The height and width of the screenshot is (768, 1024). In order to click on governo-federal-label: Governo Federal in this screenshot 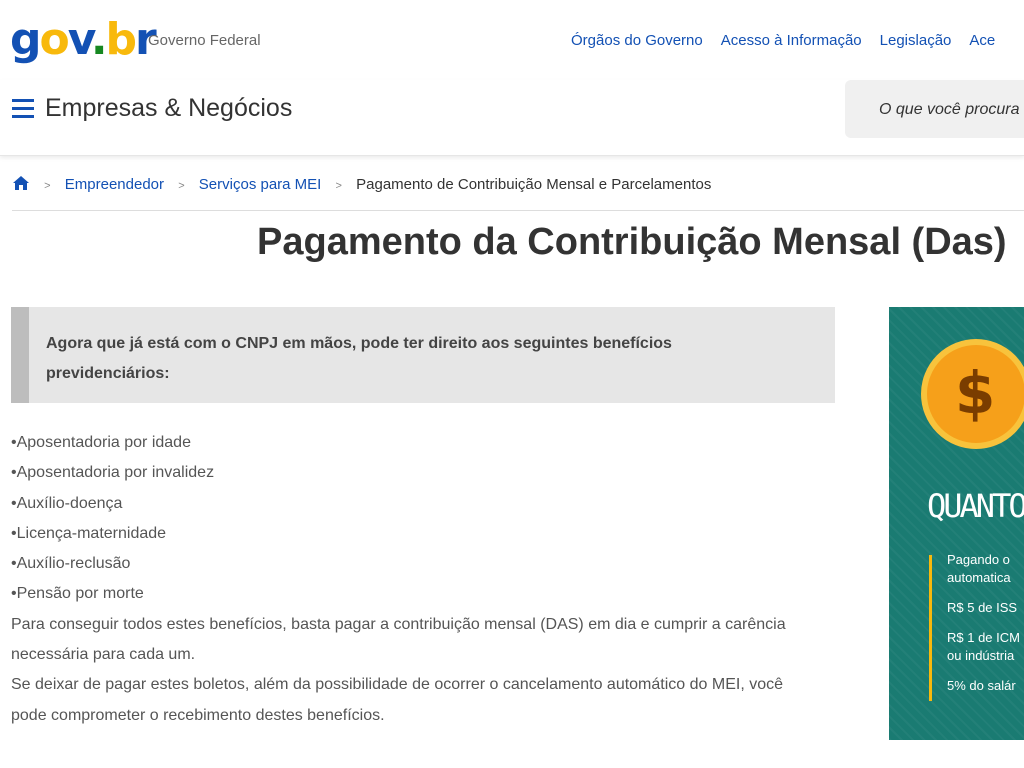, I will do `click(204, 40)`.